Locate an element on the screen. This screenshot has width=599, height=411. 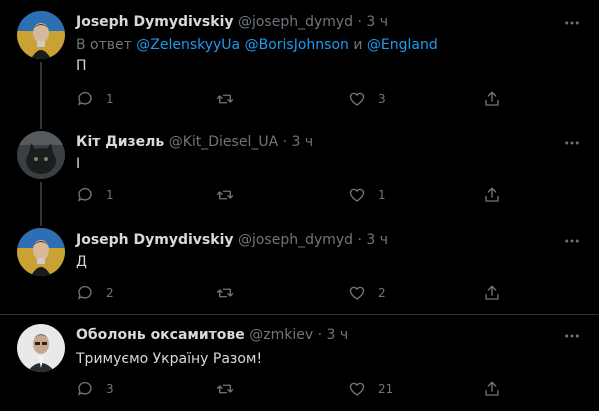
mention-link: @ZelenskyyUa is located at coordinates (188, 45).